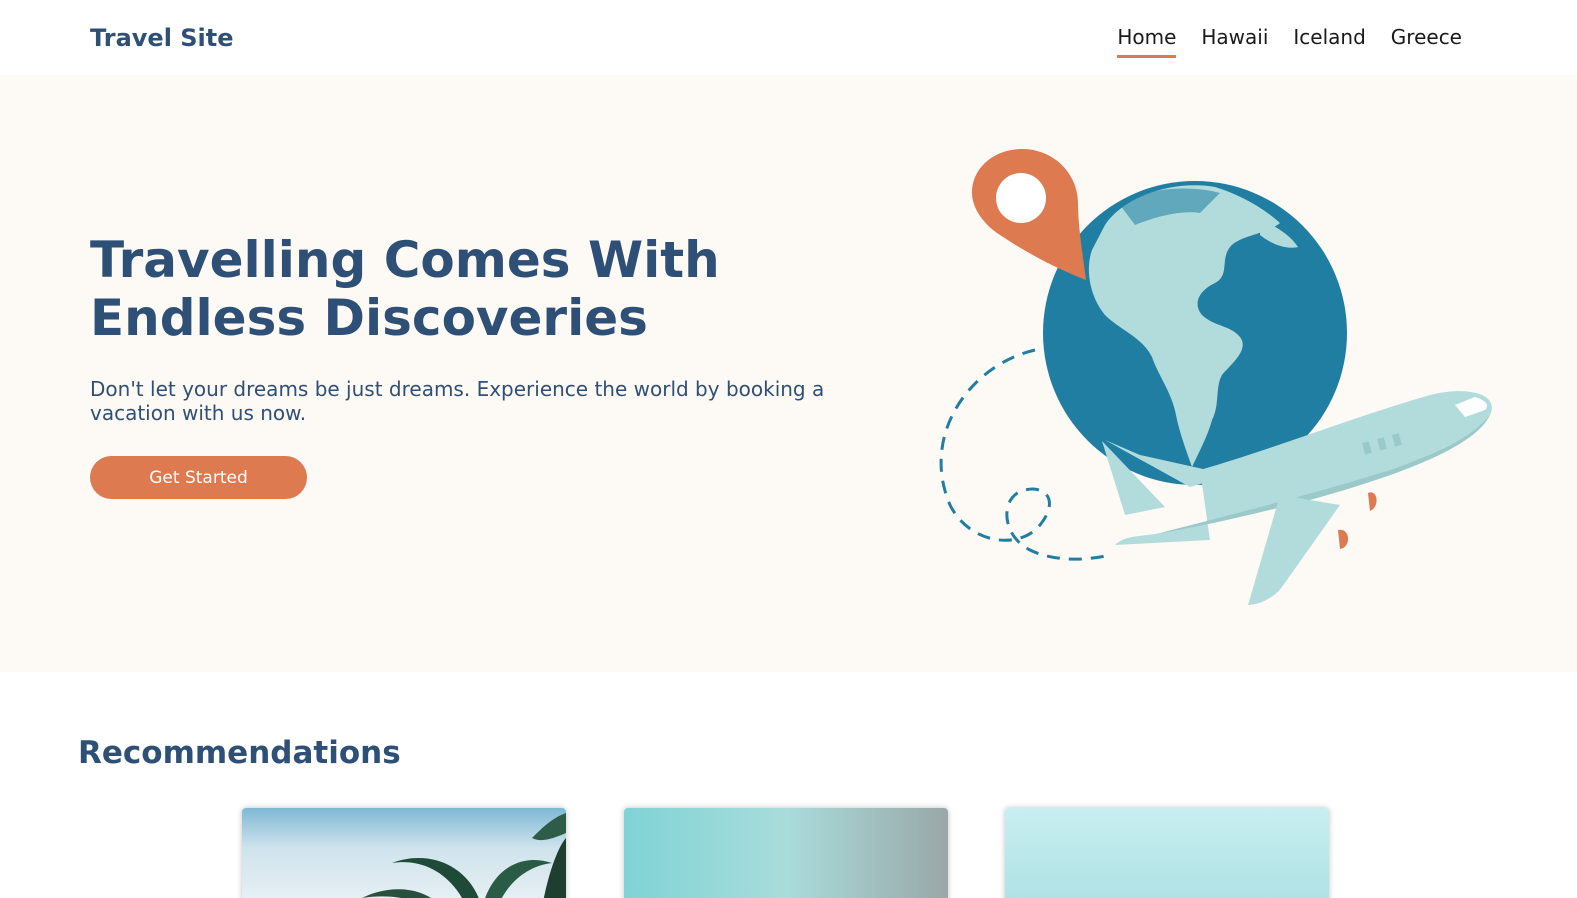 This screenshot has width=1577, height=898. Describe the element at coordinates (369, 318) in the screenshot. I see `hero-title-line-2: Endless Discoveries` at that location.